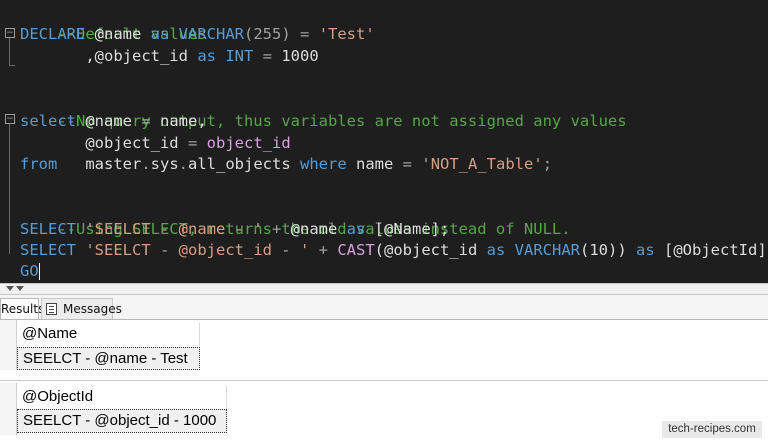  I want to click on identifier: name, so click(374, 164).